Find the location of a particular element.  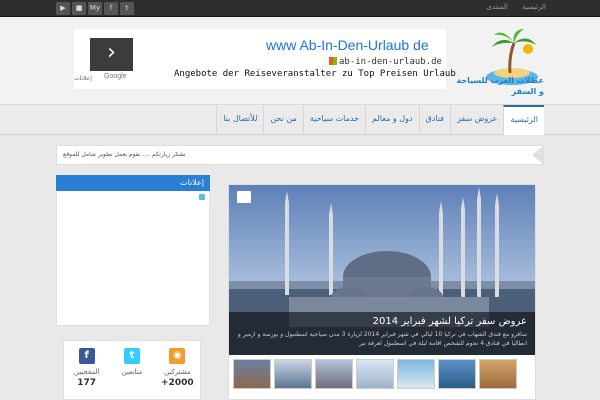

rss-icon: ◉ is located at coordinates (177, 356).